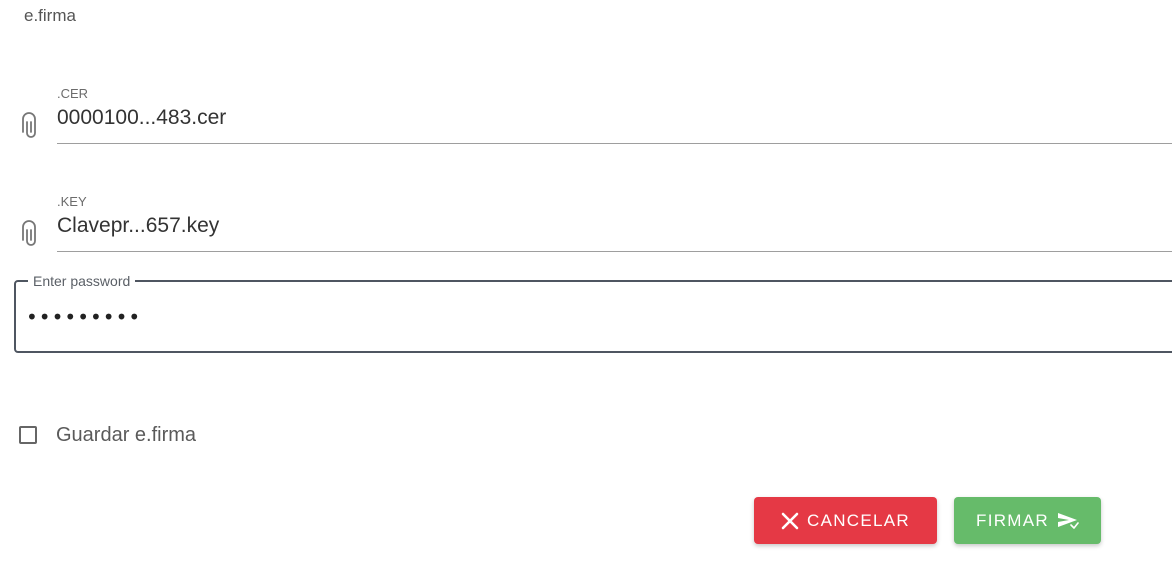  I want to click on cancel-button: CANCELAR, so click(845, 520).